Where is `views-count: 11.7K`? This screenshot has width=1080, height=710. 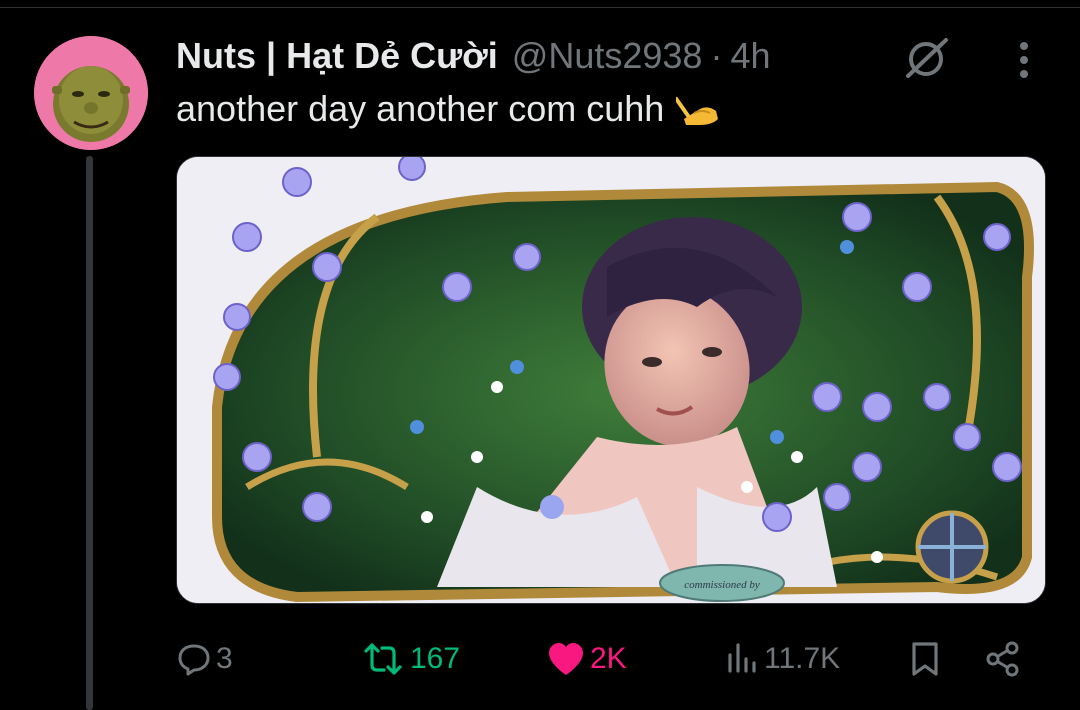 views-count: 11.7K is located at coordinates (802, 658).